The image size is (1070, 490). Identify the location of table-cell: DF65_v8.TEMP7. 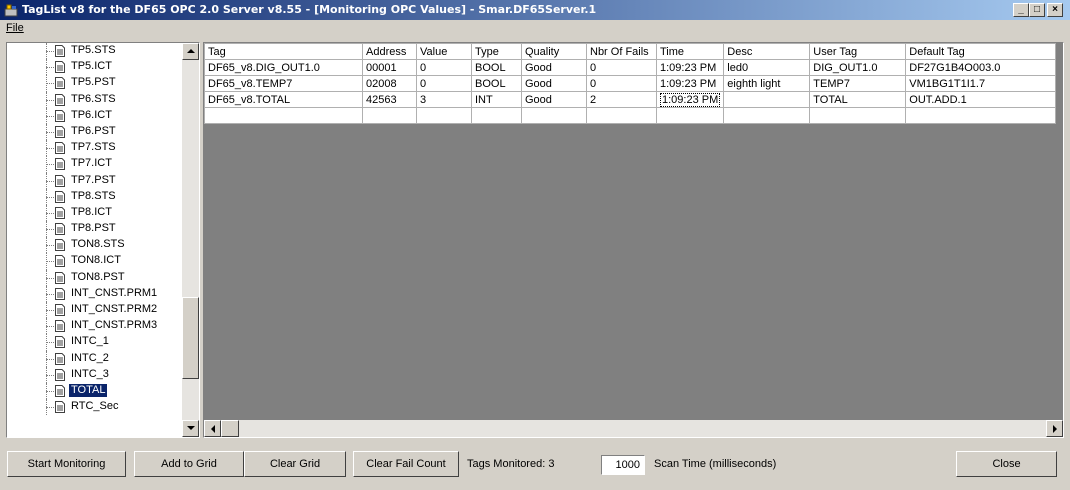
(283, 83).